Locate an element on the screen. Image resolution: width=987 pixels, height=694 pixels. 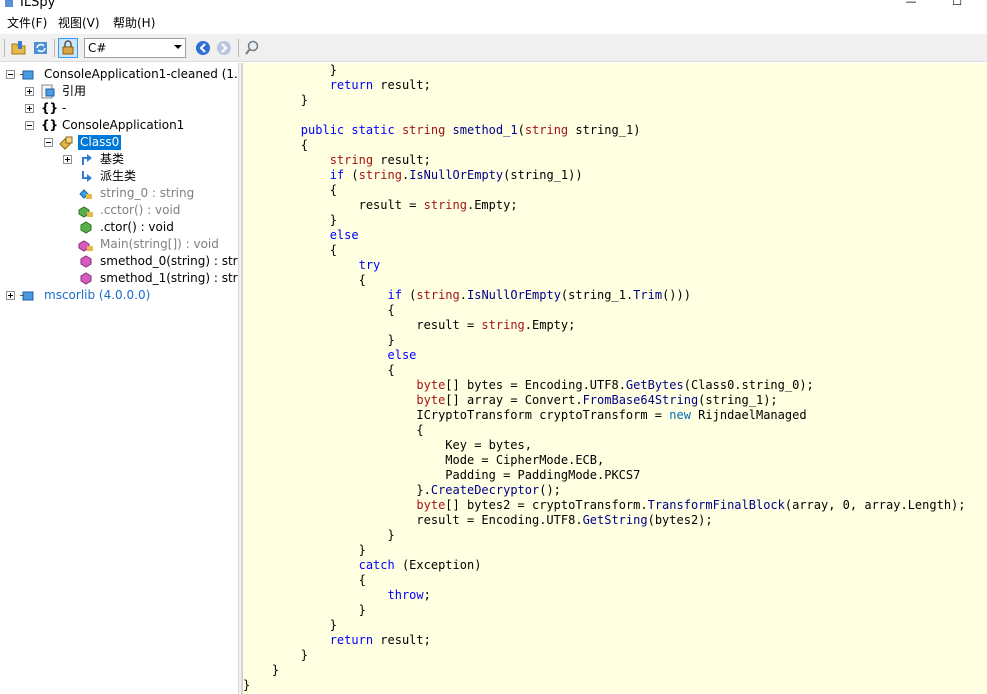
tree-node-smethod-1: smethod_1(string) : strin is located at coordinates (119, 278).